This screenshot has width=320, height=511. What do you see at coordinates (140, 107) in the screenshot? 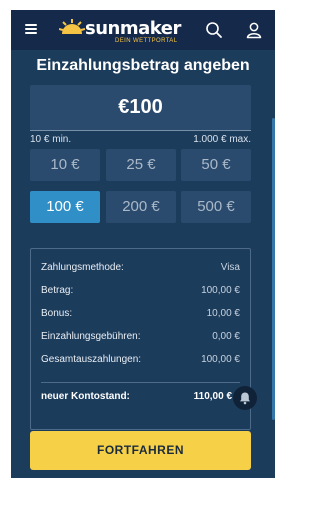
I see `deposit-amount-input: €100` at bounding box center [140, 107].